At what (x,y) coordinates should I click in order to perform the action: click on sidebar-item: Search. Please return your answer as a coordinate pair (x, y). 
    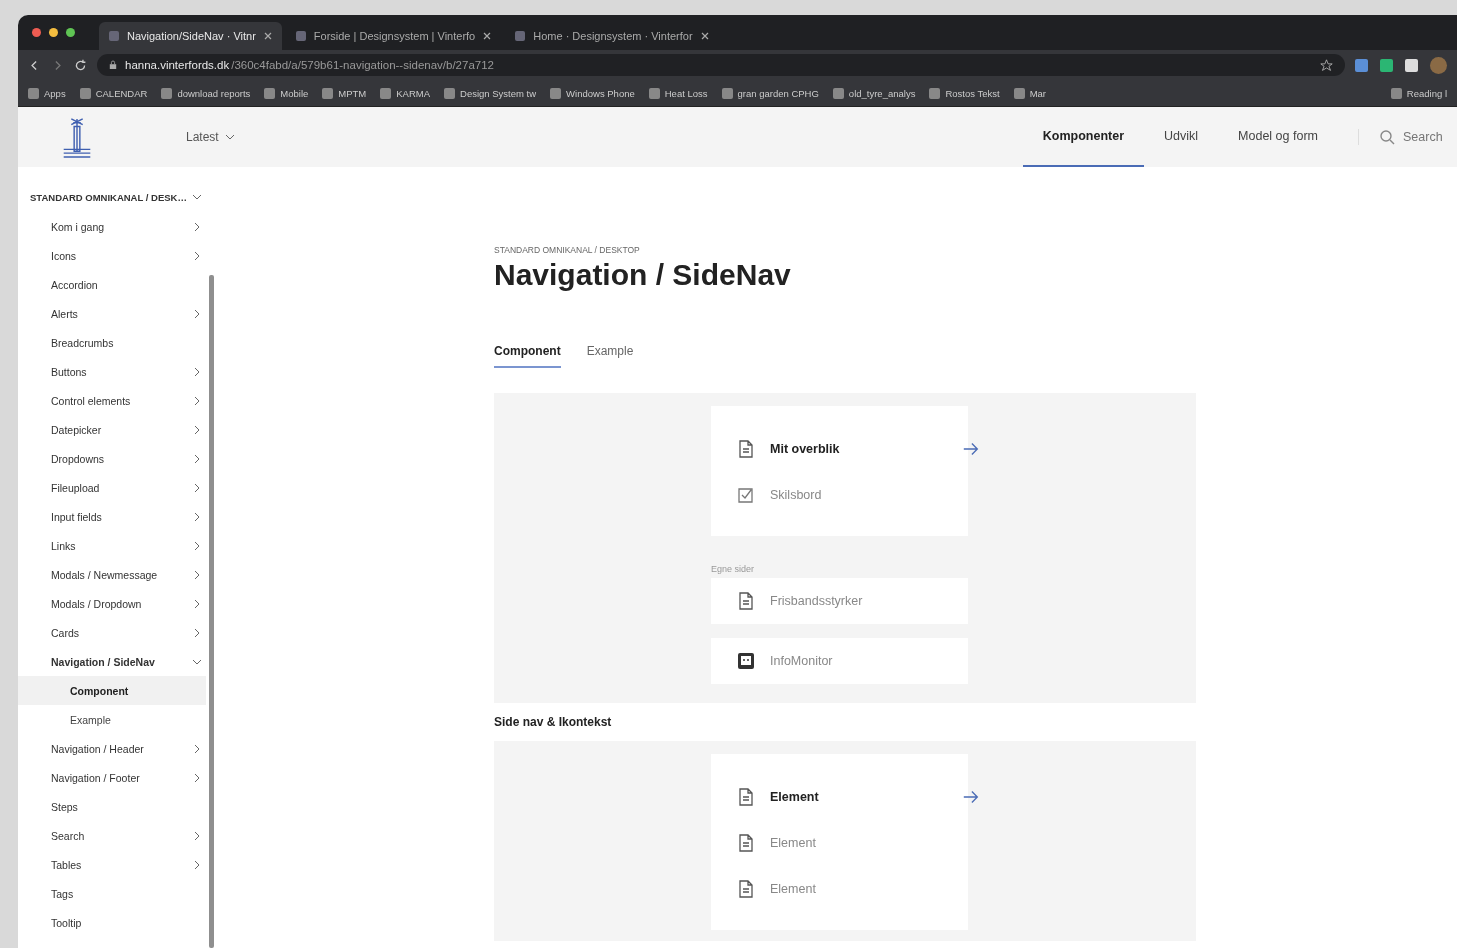
    Looking at the image, I should click on (117, 835).